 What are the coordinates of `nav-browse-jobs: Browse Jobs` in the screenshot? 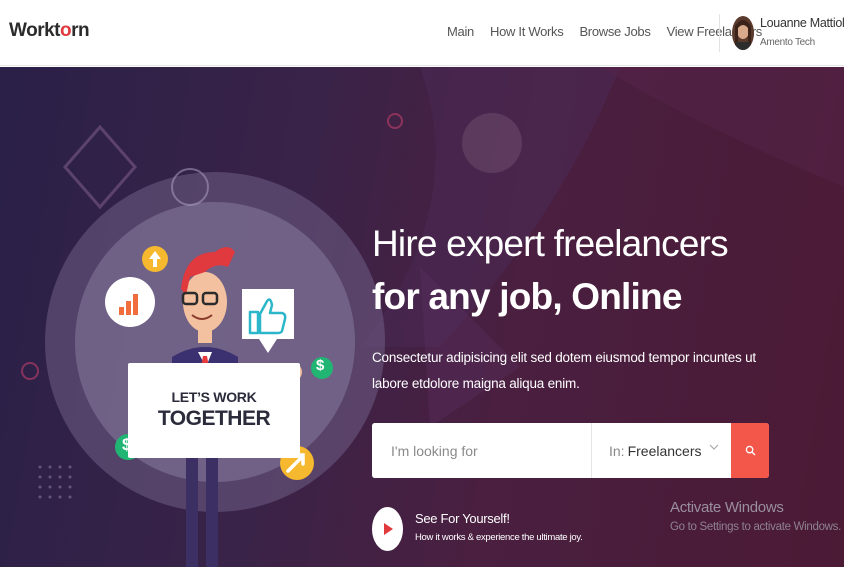 It's located at (614, 31).